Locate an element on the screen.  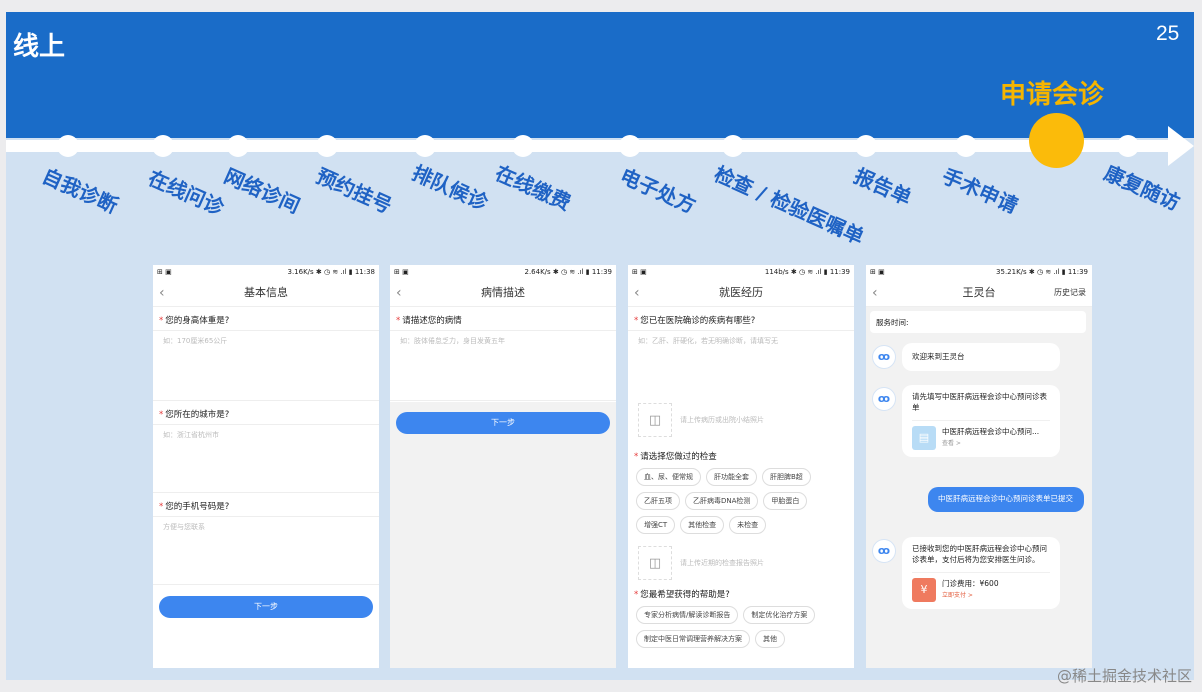
step-label: 电子处方 is located at coordinates (658, 191).